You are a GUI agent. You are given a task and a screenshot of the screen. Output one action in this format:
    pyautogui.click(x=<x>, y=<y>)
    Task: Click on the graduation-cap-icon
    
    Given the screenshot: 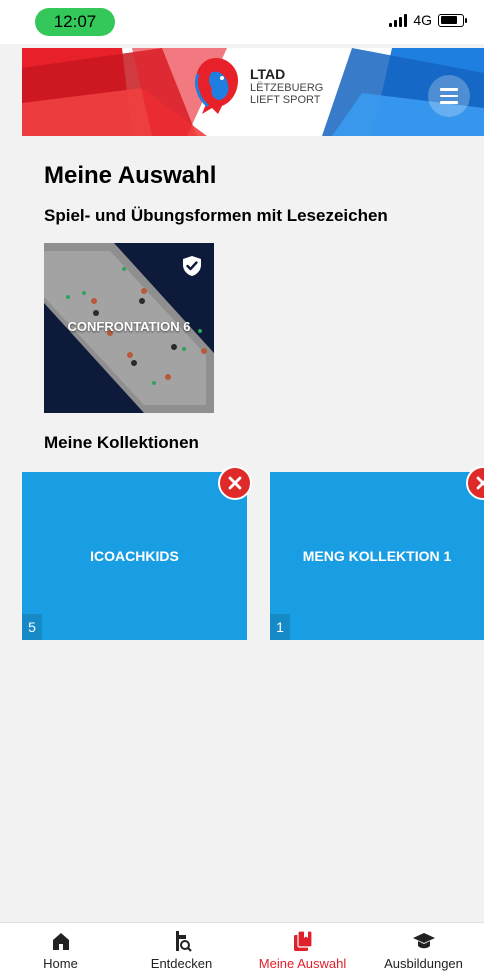 What is the action you would take?
    pyautogui.click(x=423, y=941)
    